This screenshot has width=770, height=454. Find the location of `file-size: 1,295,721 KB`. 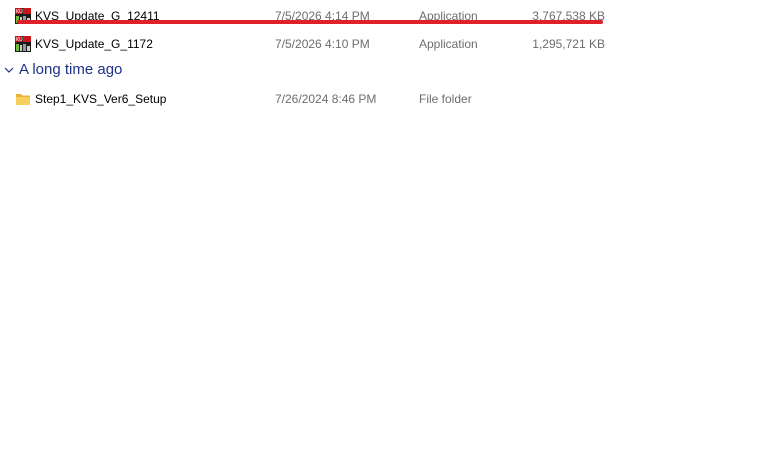

file-size: 1,295,721 KB is located at coordinates (568, 44).